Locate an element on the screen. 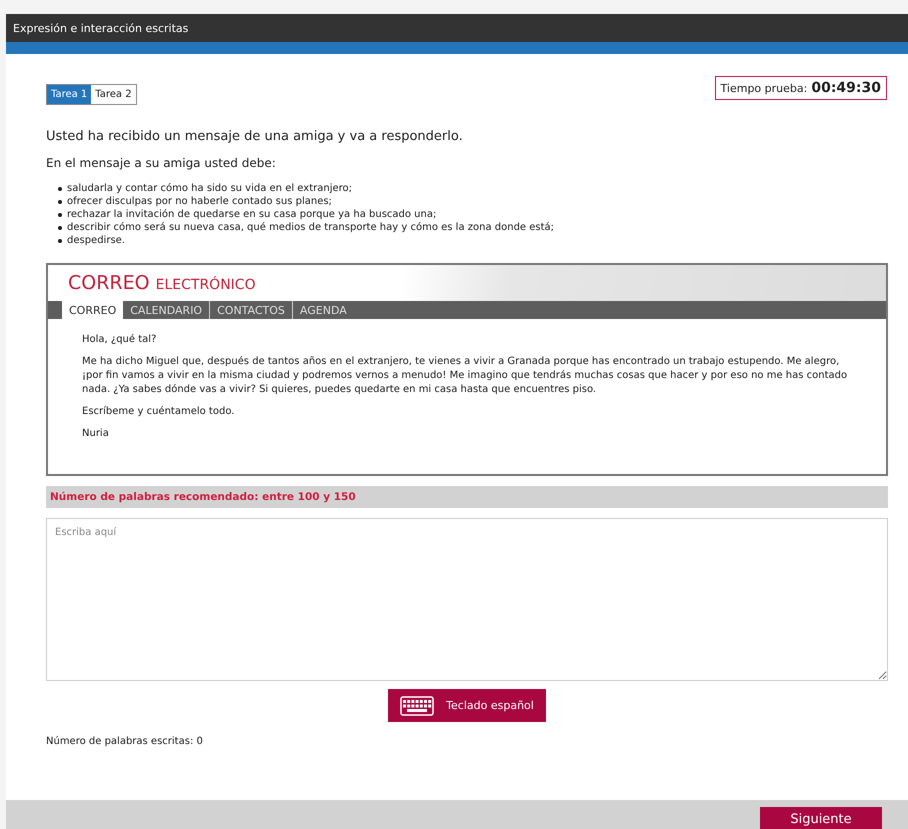 The width and height of the screenshot is (908, 829). email-nav-item: AGENDA is located at coordinates (323, 310).